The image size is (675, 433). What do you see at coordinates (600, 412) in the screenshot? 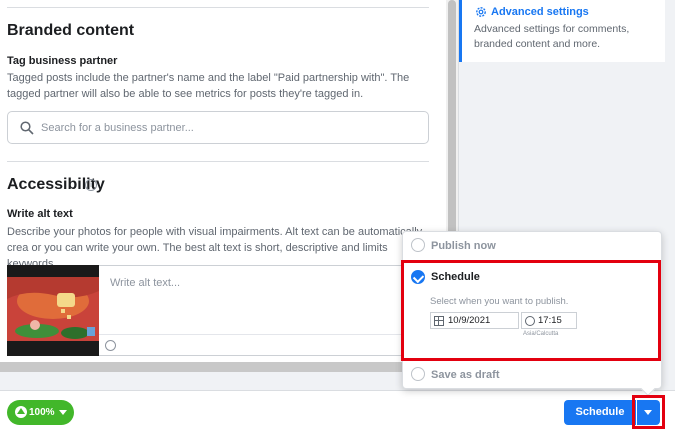
I see `schedule-button: Schedule` at bounding box center [600, 412].